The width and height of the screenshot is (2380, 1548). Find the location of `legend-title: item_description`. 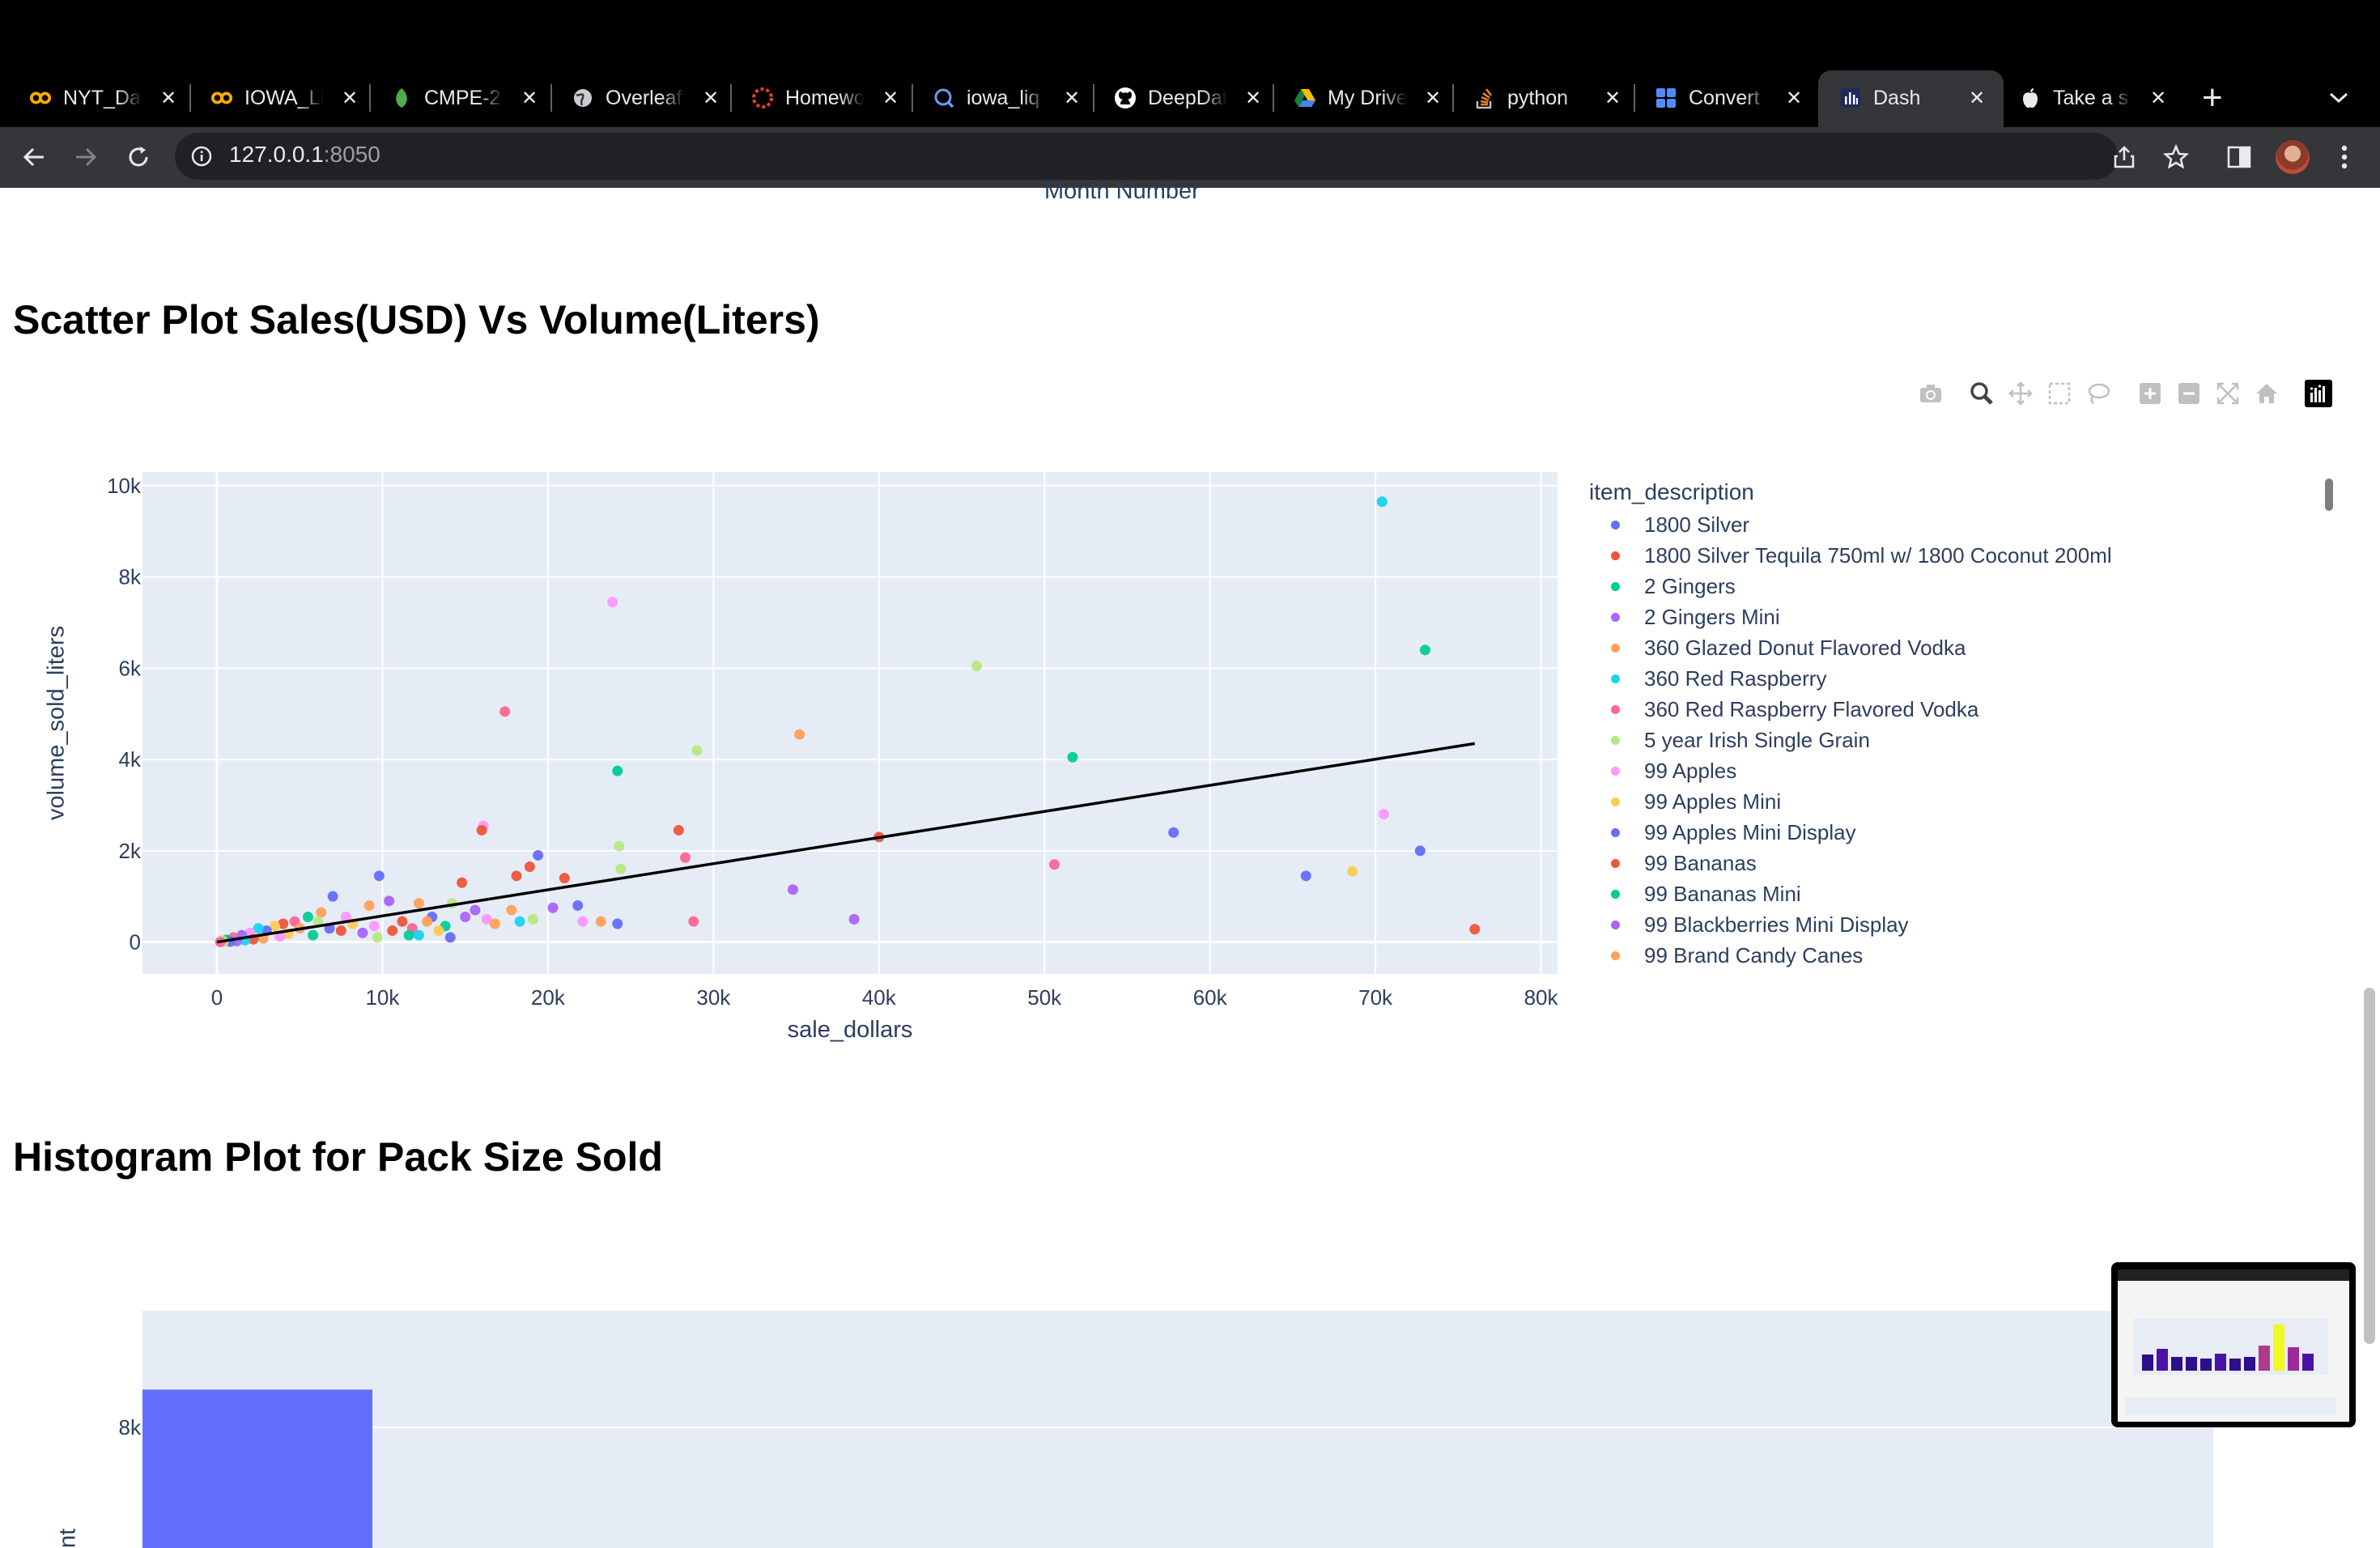

legend-title: item_description is located at coordinates (1672, 491).